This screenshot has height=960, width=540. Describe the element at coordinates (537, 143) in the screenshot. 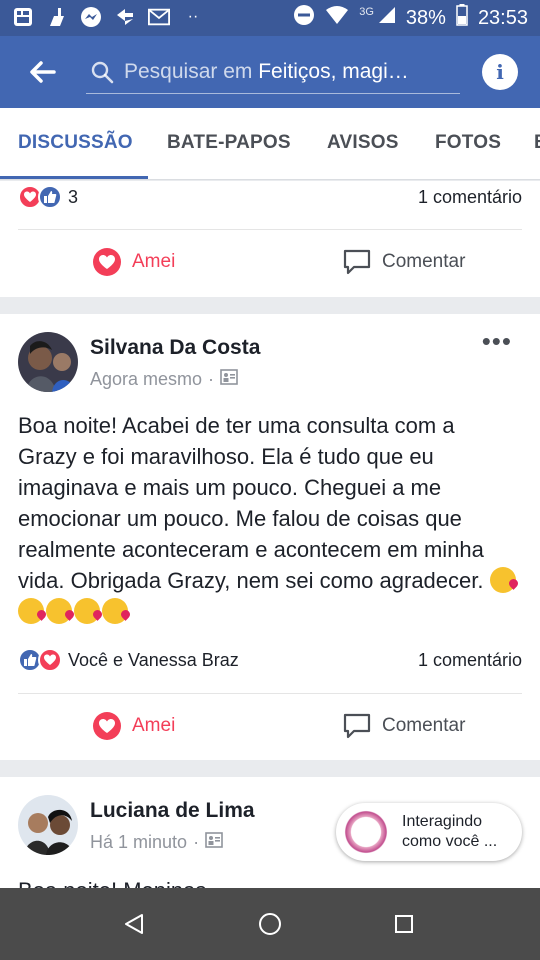

I see `tab-eventos: E` at that location.